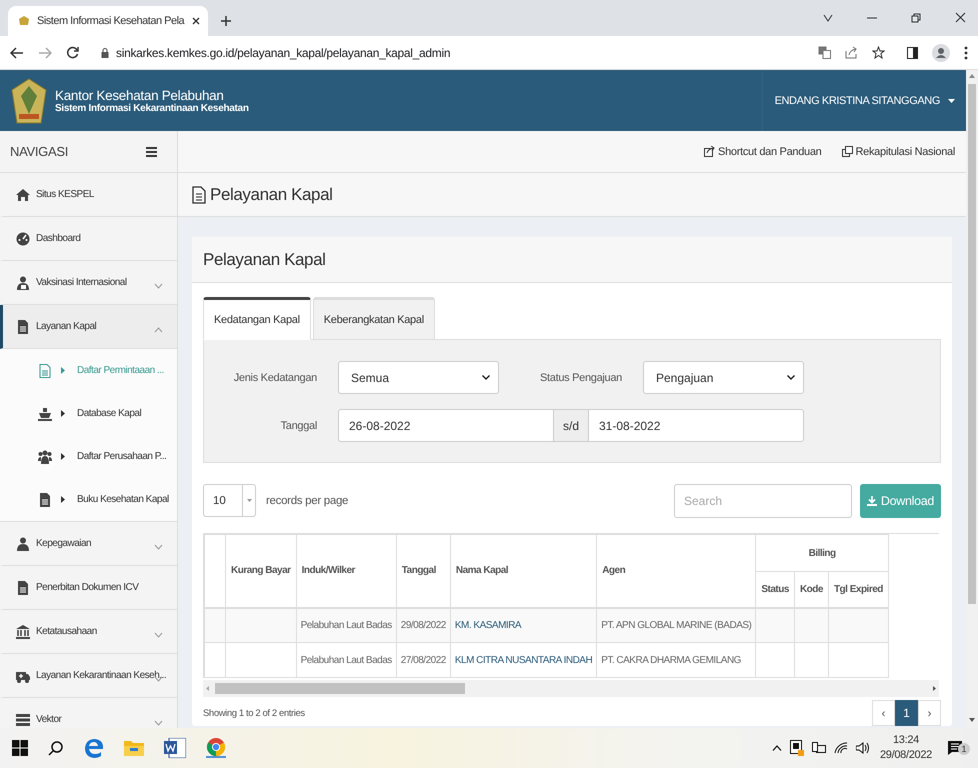 The image size is (978, 768). I want to click on tab: Keberangkatan Kapal, so click(373, 318).